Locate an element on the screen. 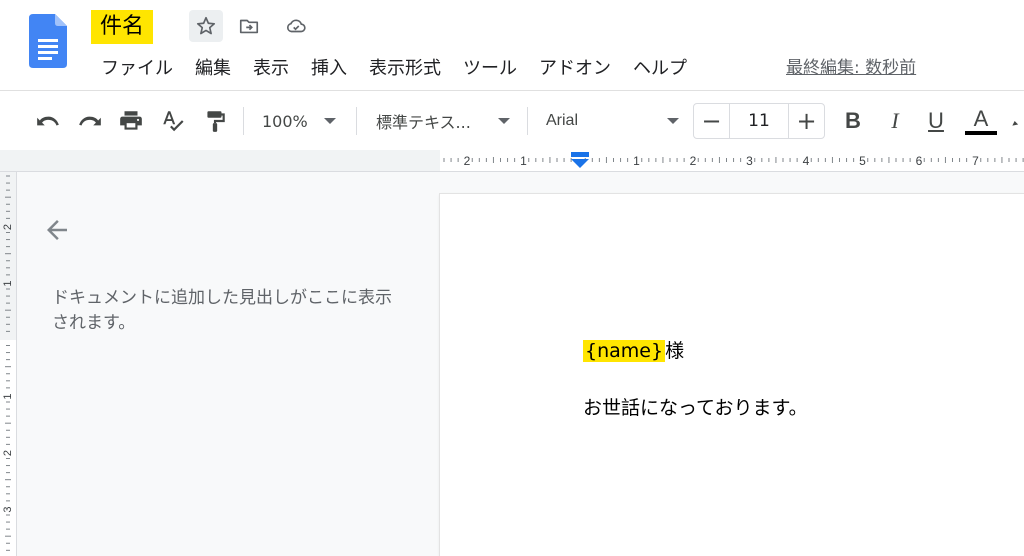 The width and height of the screenshot is (1024, 556). horizontal-ruler: 2 1 1 2 3 4 5 6 7 is located at coordinates (512, 161).